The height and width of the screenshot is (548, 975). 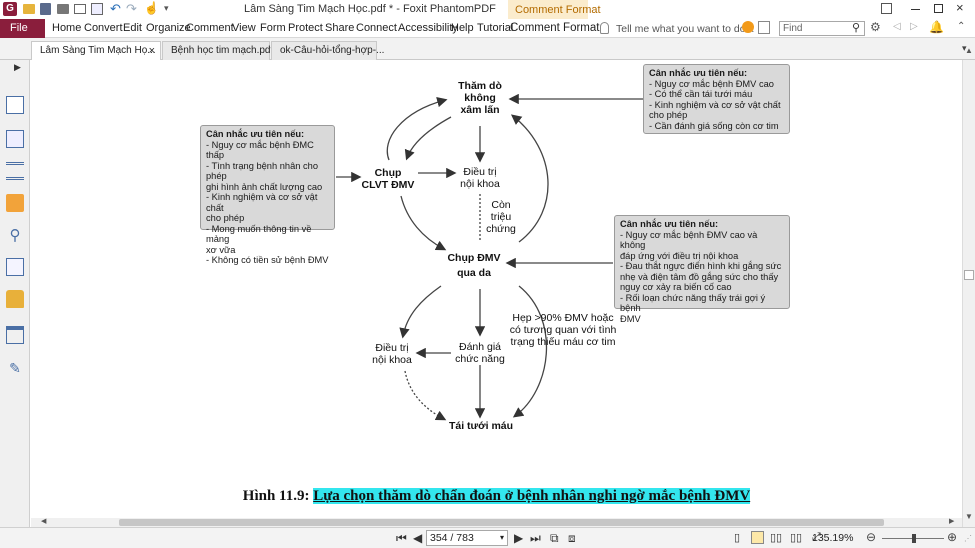 What do you see at coordinates (97, 9) in the screenshot?
I see `snapshot-icon` at bounding box center [97, 9].